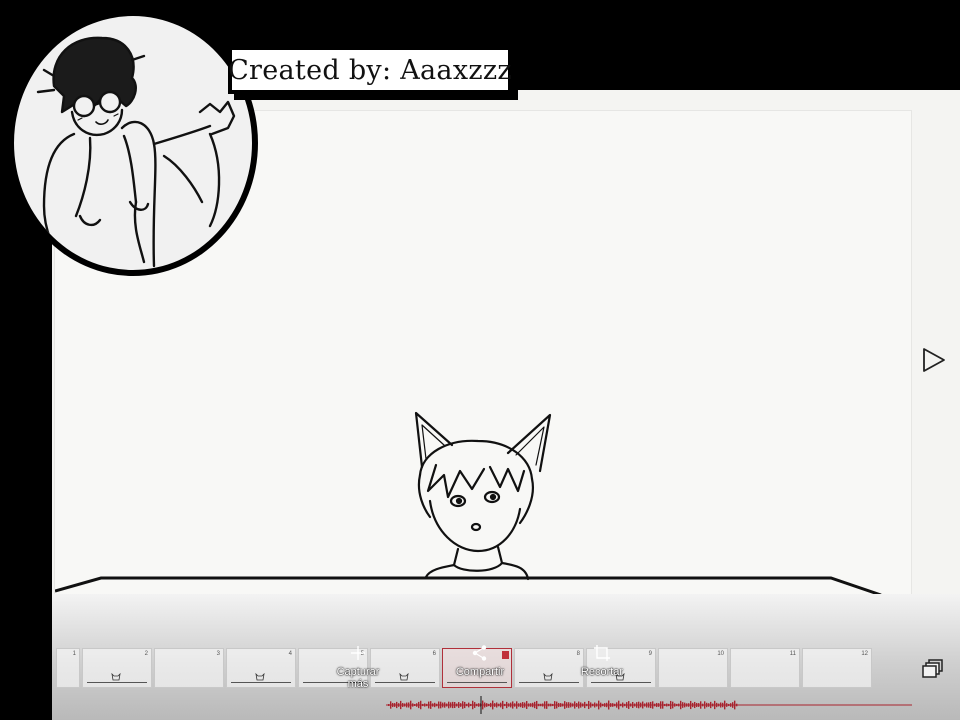 The height and width of the screenshot is (720, 960). I want to click on timeline-frame: 10, so click(693, 668).